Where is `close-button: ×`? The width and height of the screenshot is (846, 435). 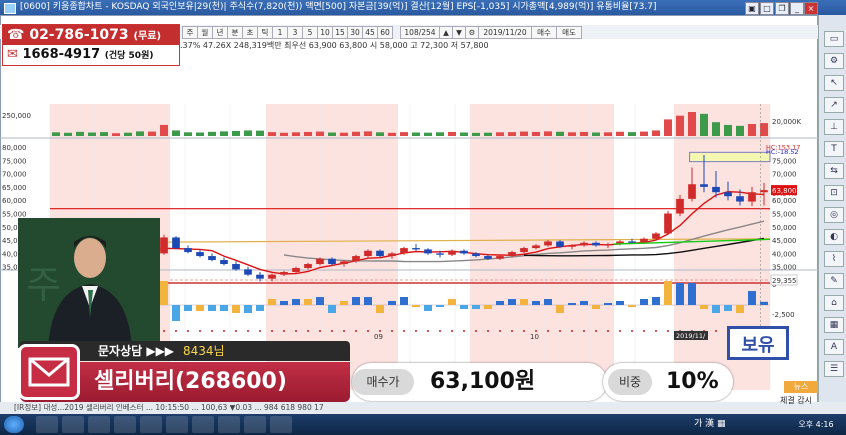 close-button: × is located at coordinates (811, 8).